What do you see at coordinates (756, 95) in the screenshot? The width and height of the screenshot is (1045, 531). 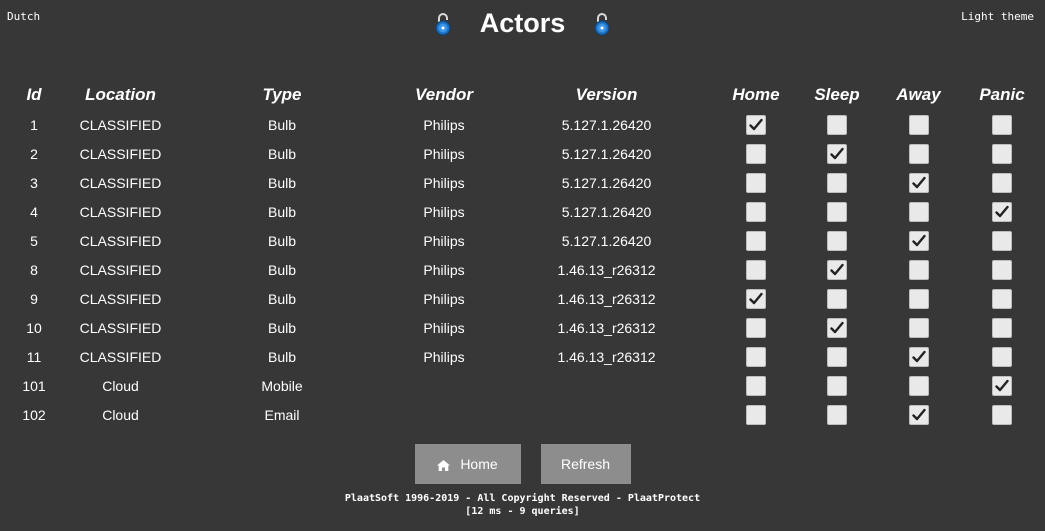 I see `column-header-home: Home` at bounding box center [756, 95].